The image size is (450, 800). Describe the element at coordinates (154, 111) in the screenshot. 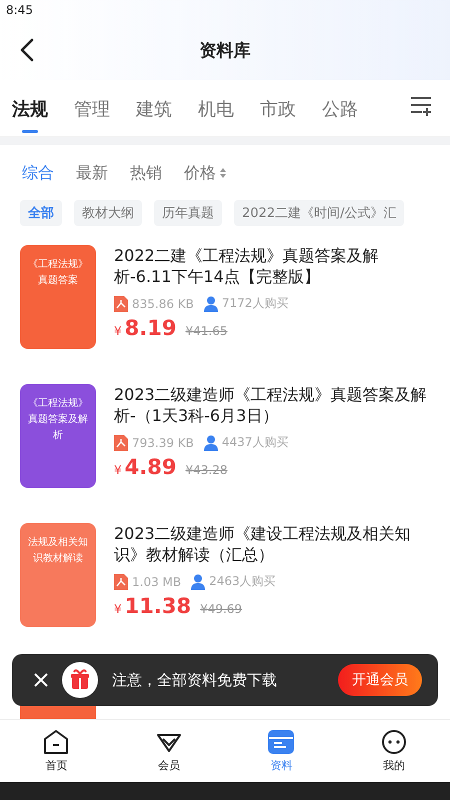

I see `category-tab: 建筑` at that location.